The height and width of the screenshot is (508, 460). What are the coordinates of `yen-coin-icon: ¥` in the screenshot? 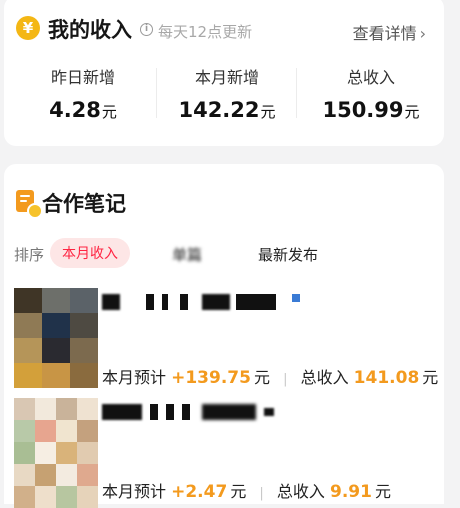 It's located at (28, 28).